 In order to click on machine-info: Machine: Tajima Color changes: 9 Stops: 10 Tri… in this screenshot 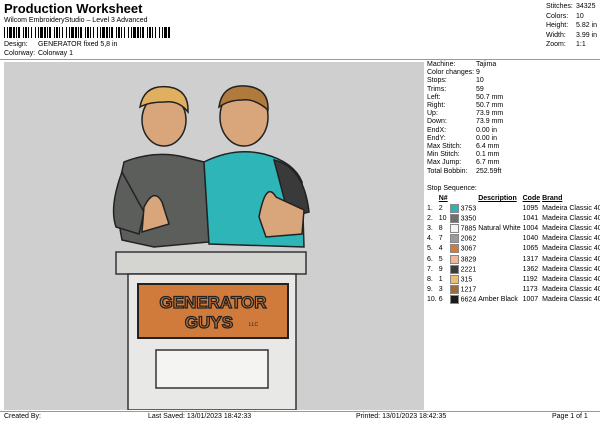, I will do `click(465, 118)`.